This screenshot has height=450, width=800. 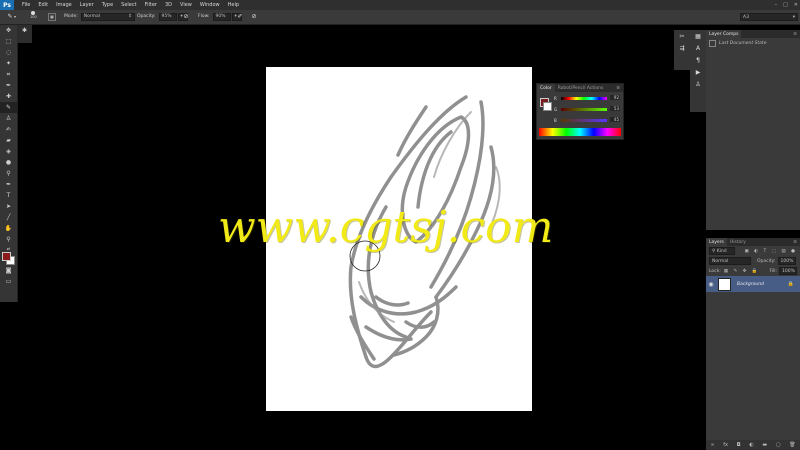 I want to click on menu-view: View, so click(x=186, y=5).